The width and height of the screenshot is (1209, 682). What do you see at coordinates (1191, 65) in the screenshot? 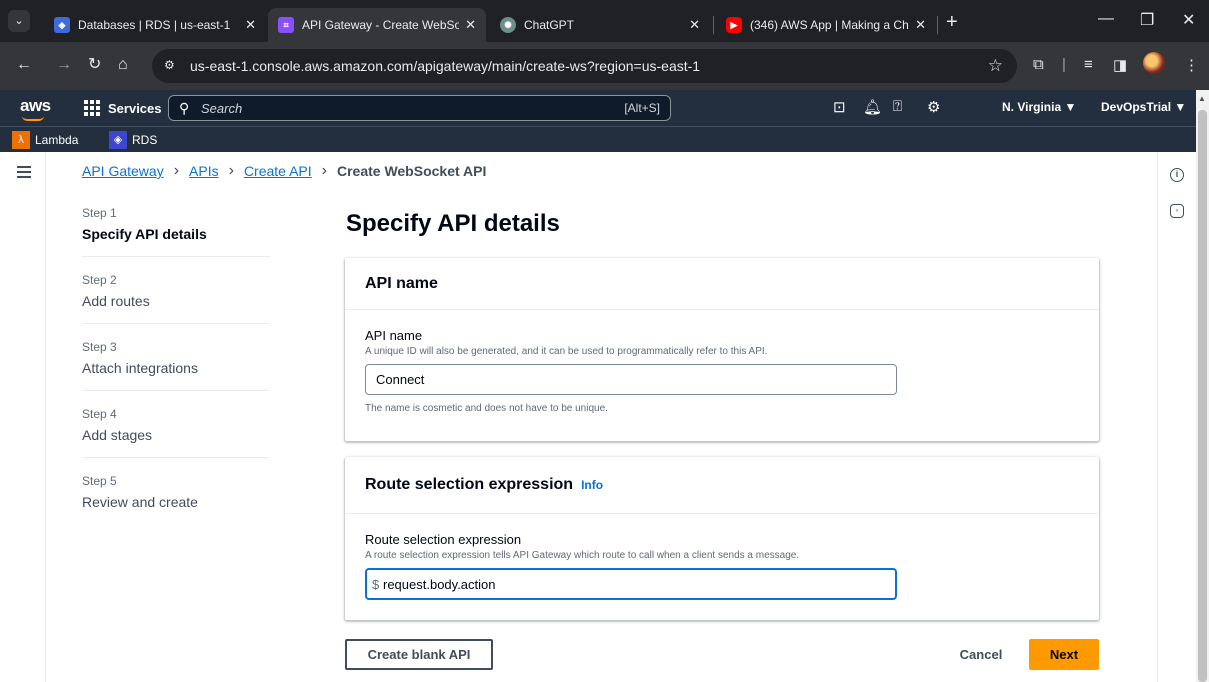
I see `browser-menu-icon: ⋮` at bounding box center [1191, 65].